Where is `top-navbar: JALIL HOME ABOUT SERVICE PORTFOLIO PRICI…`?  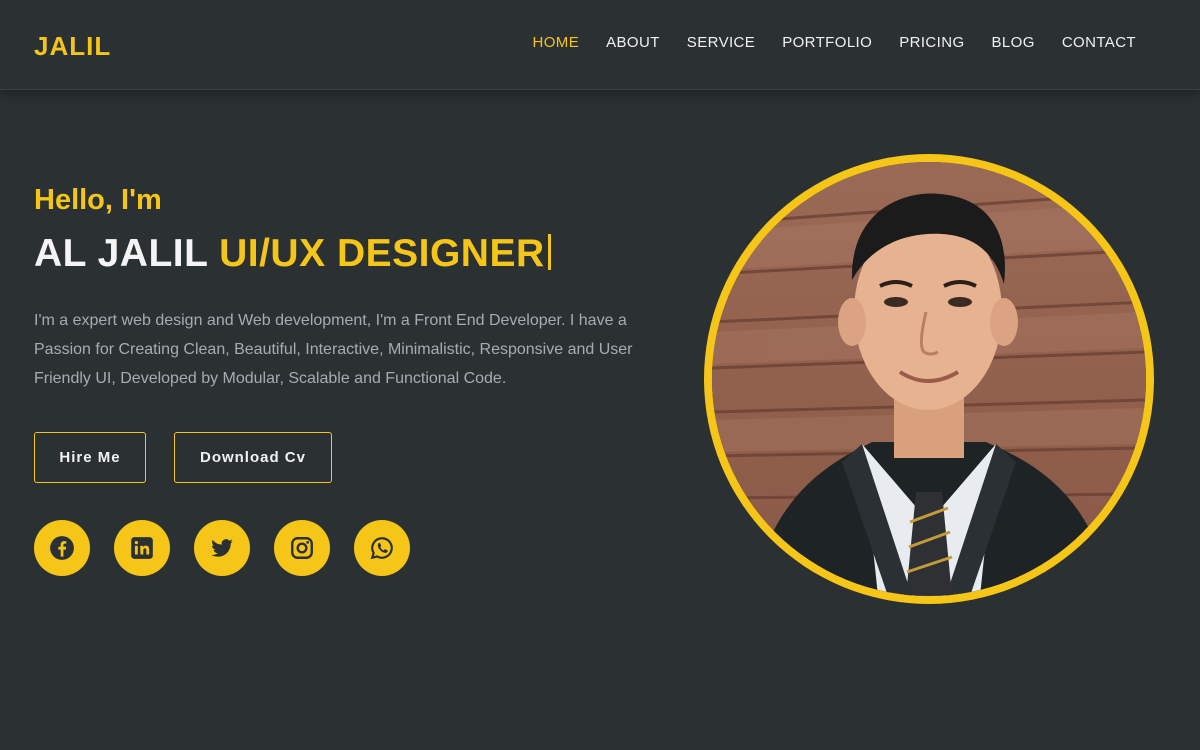 top-navbar: JALIL HOME ABOUT SERVICE PORTFOLIO PRICI… is located at coordinates (600, 45).